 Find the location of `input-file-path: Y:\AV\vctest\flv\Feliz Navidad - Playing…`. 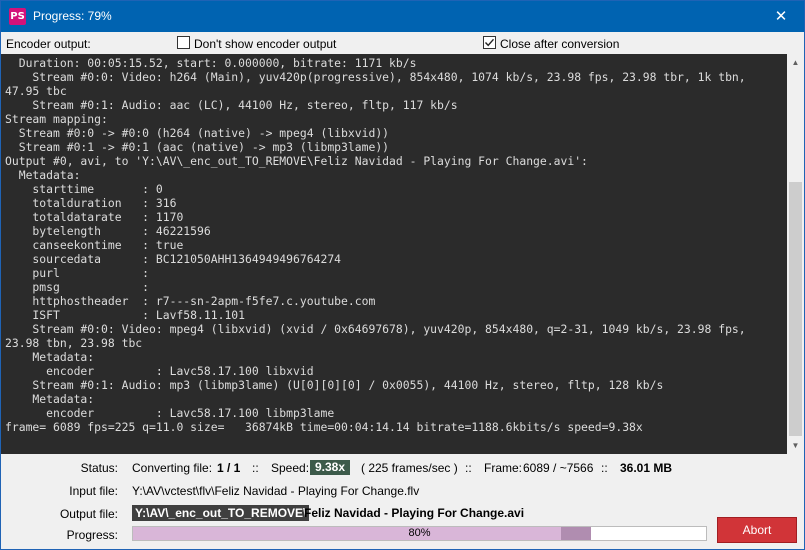

input-file-path: Y:\AV\vctest\flv\Feliz Navidad - Playing… is located at coordinates (276, 491).